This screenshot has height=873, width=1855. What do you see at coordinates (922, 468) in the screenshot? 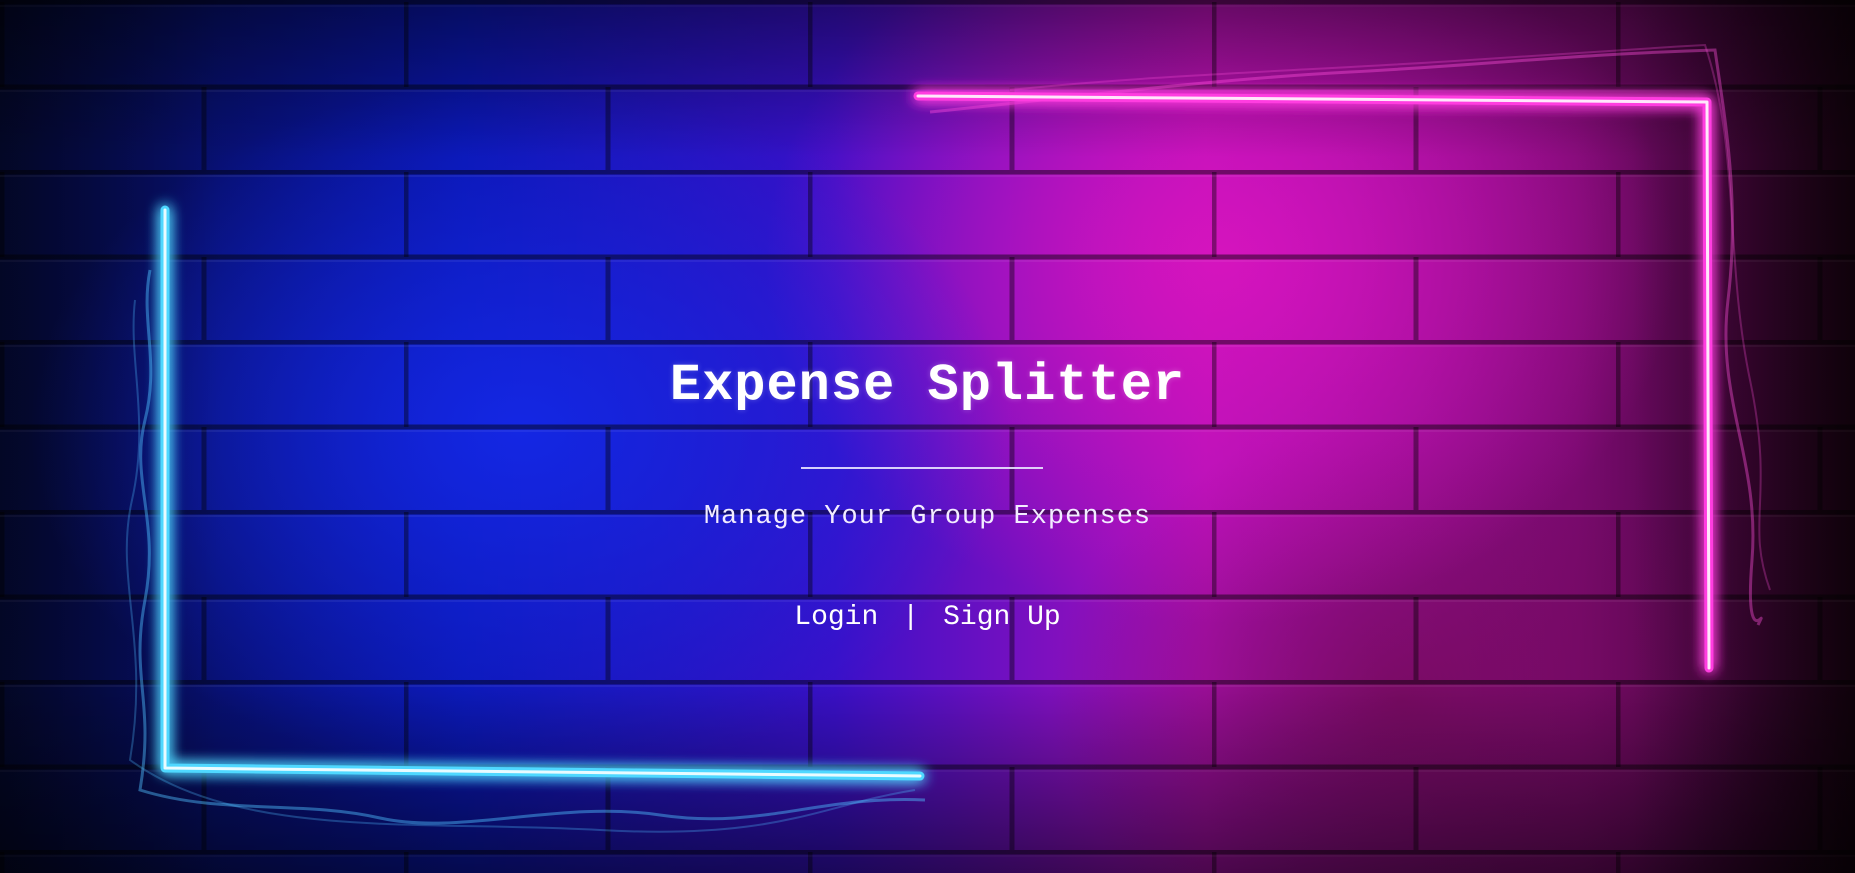
I see `title-divider` at bounding box center [922, 468].